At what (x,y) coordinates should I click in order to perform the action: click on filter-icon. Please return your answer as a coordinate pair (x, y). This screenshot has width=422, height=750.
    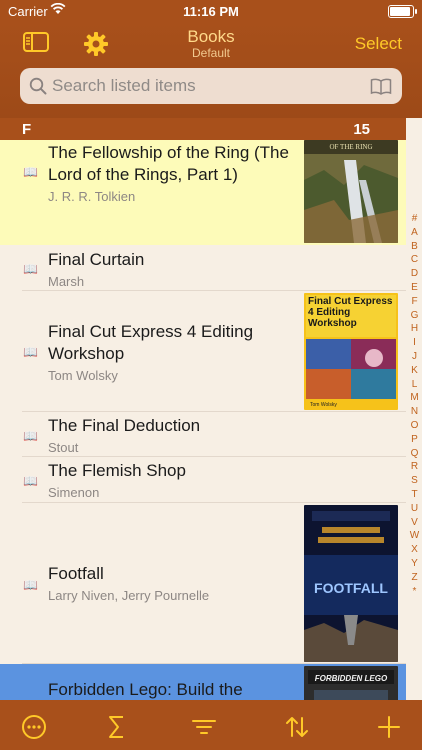
    Looking at the image, I should click on (204, 727).